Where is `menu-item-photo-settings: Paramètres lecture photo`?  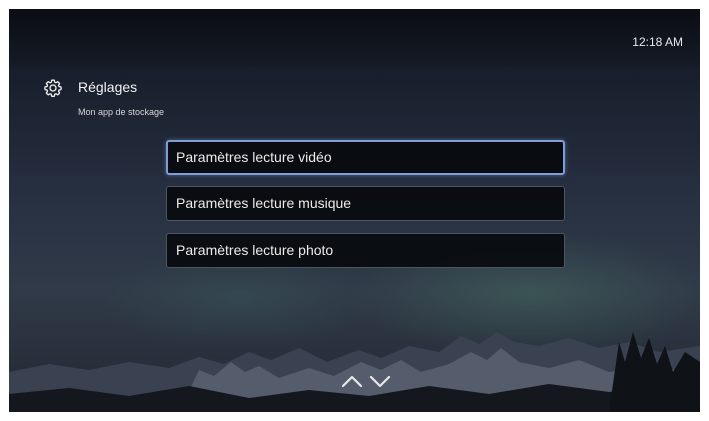
menu-item-photo-settings: Paramètres lecture photo is located at coordinates (365, 250).